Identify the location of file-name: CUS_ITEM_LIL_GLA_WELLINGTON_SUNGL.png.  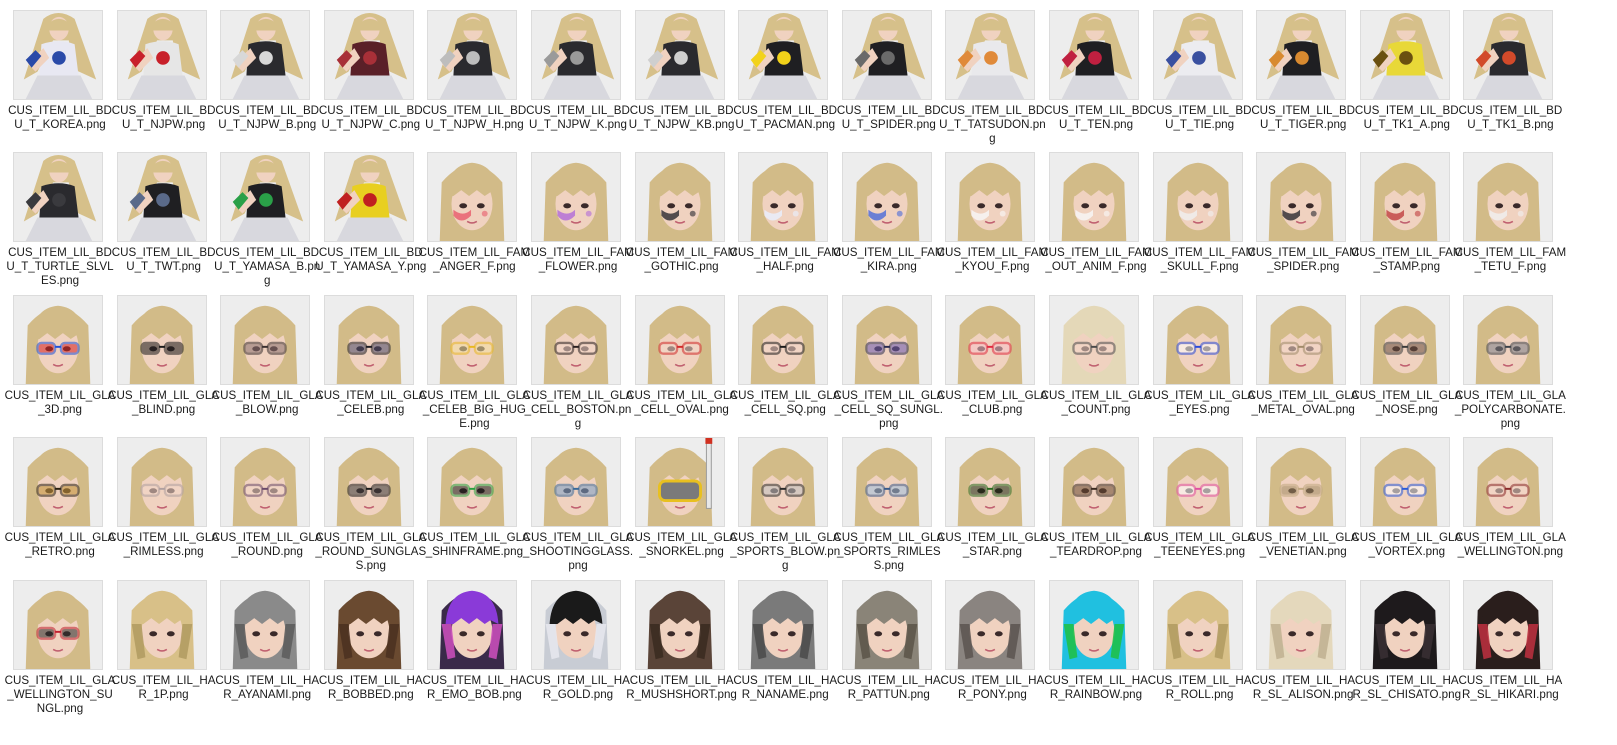
(60, 694).